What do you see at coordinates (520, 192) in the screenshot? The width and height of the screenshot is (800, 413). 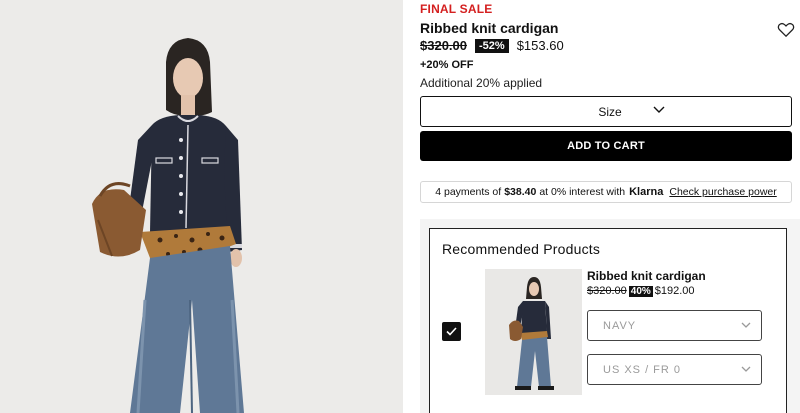 I see `klarna-amount: $38.40` at bounding box center [520, 192].